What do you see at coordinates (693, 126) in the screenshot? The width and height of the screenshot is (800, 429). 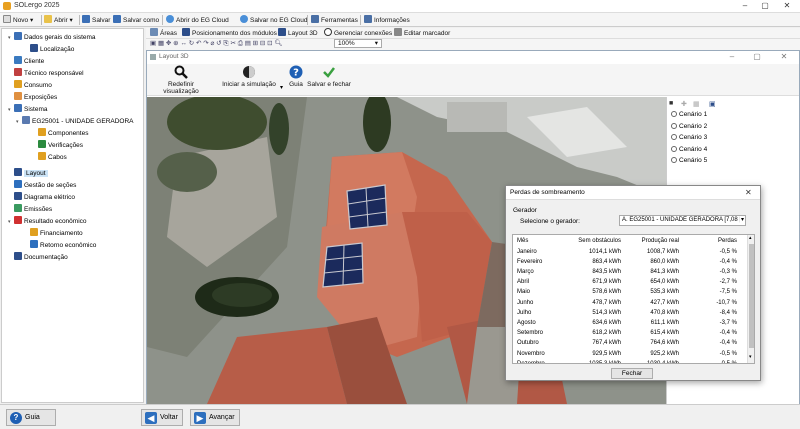 I see `scenario-label: Cenário 2` at bounding box center [693, 126].